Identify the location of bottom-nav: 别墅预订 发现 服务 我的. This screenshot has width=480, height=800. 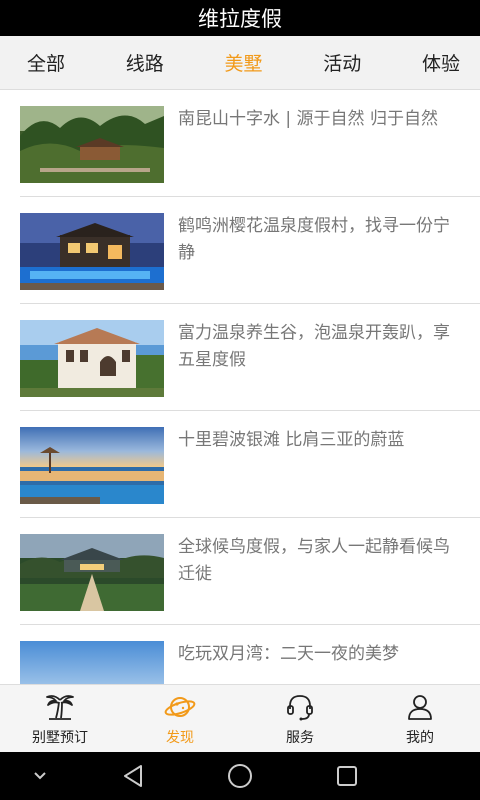
(240, 718).